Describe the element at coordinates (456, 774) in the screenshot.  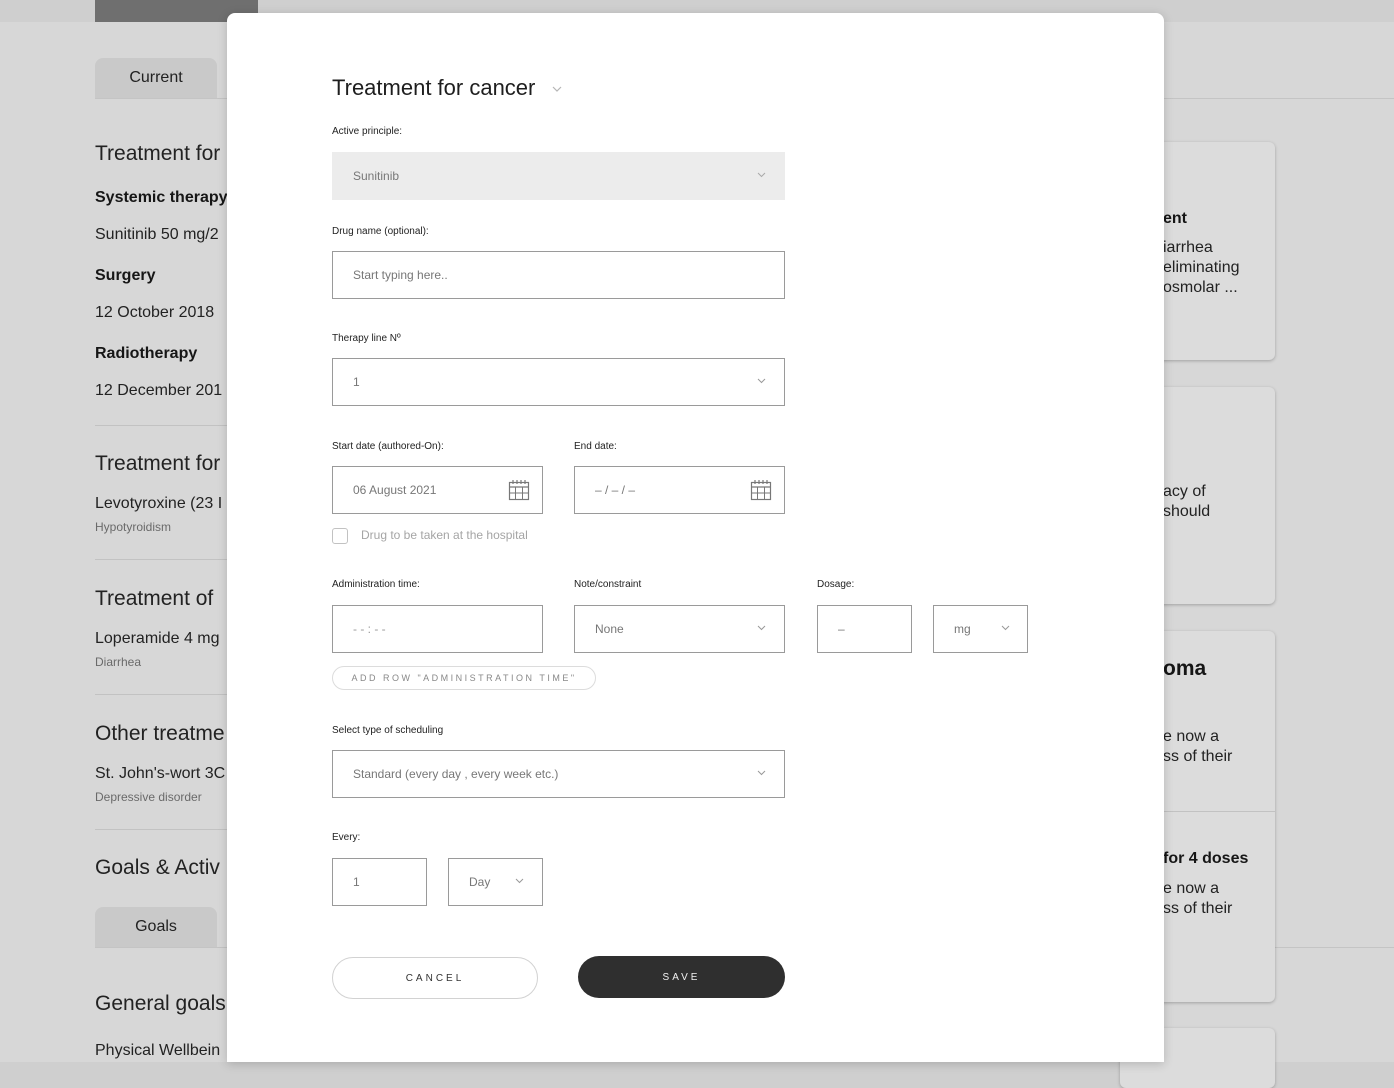
I see `scheduling-value: Standard (every day , every week etc.)` at that location.